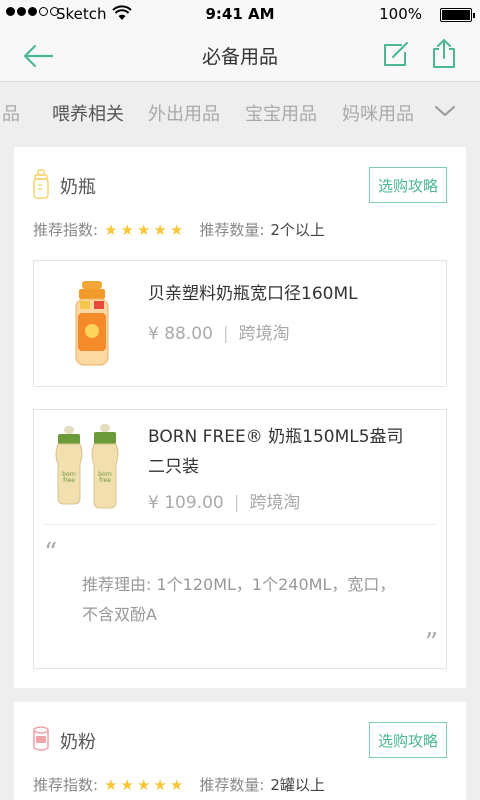  What do you see at coordinates (396, 55) in the screenshot?
I see `edit-icon` at bounding box center [396, 55].